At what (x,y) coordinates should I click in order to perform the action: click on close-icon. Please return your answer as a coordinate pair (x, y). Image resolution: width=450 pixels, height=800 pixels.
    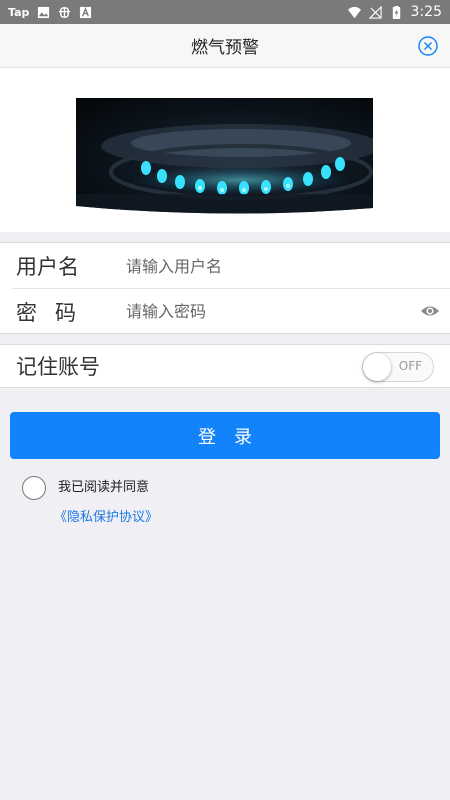
    Looking at the image, I should click on (428, 46).